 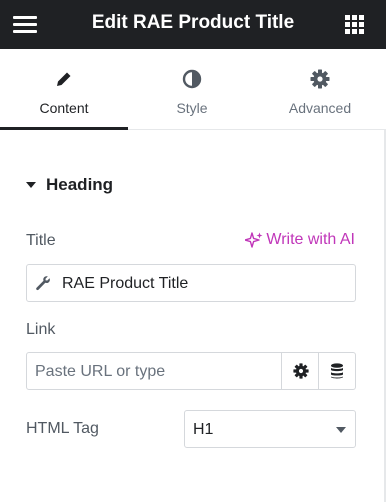 I want to click on tab-style: Style, so click(x=192, y=89).